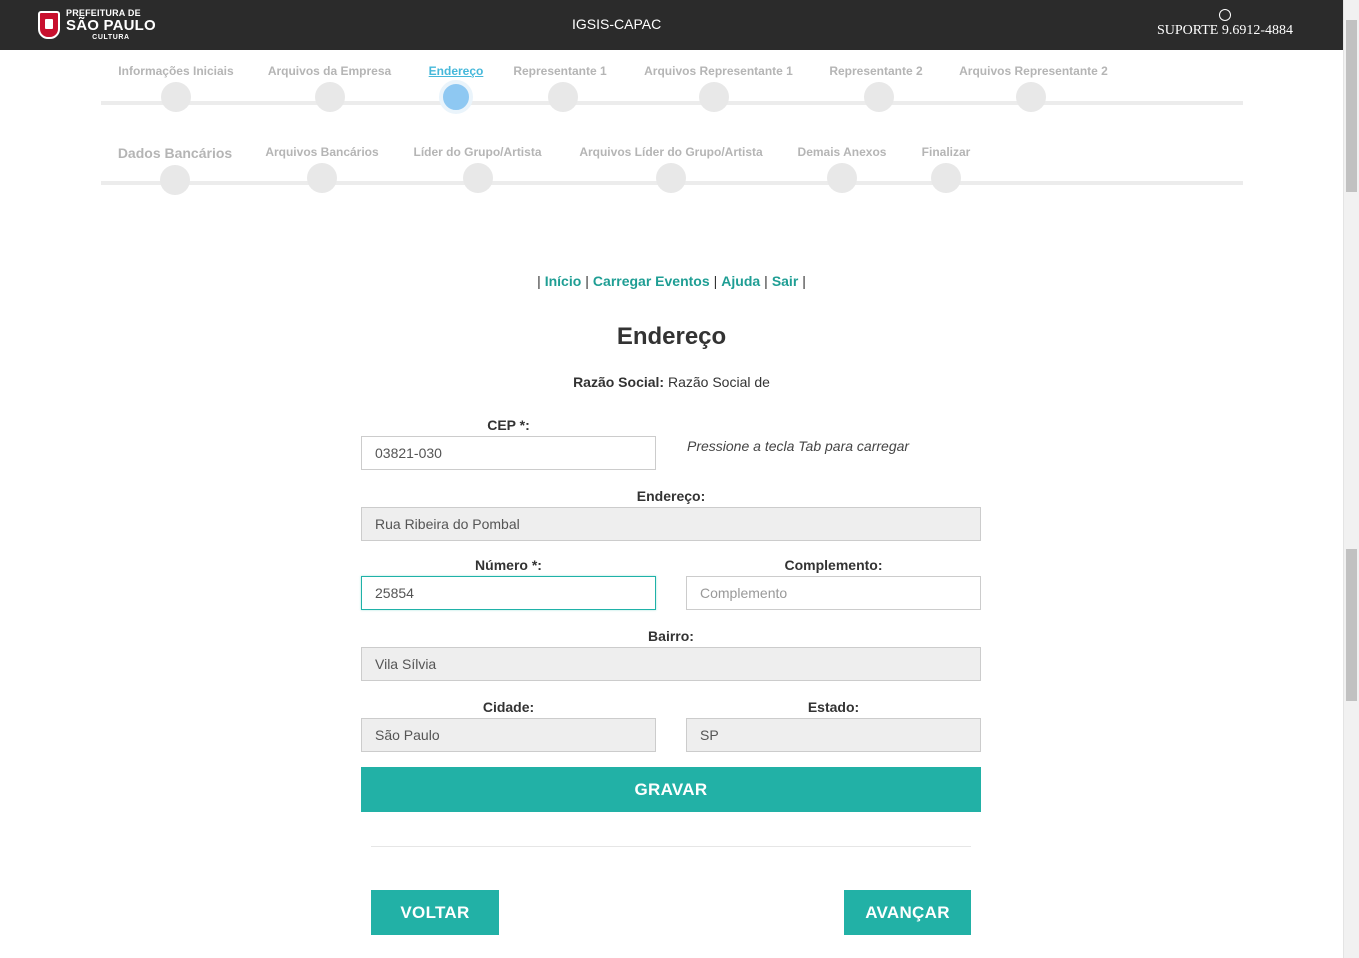 The height and width of the screenshot is (958, 1359). What do you see at coordinates (508, 453) in the screenshot?
I see `cep-input: 03821-030` at bounding box center [508, 453].